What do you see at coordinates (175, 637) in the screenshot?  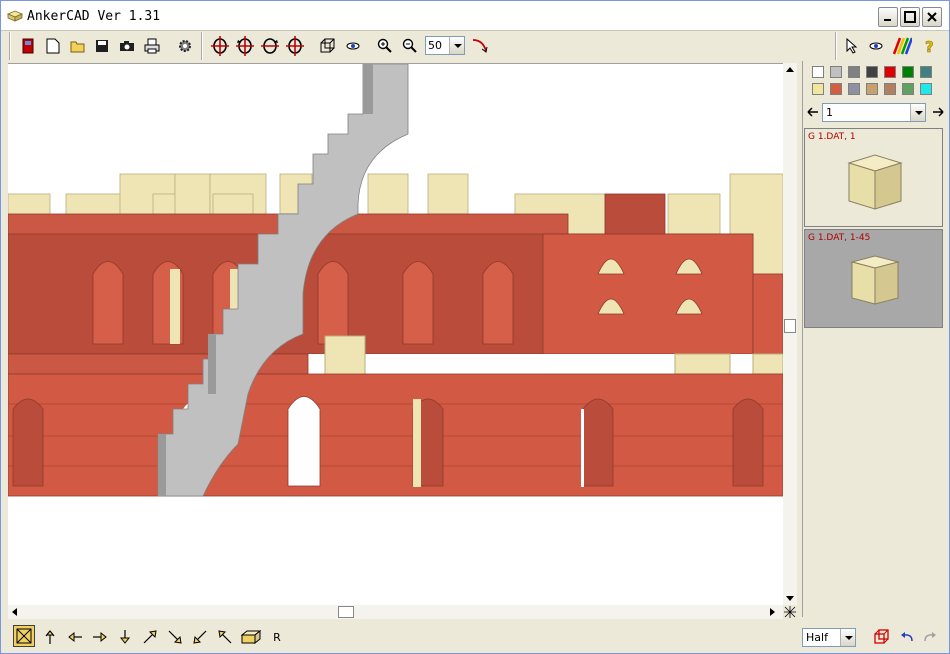 I see `move-down-right-button` at bounding box center [175, 637].